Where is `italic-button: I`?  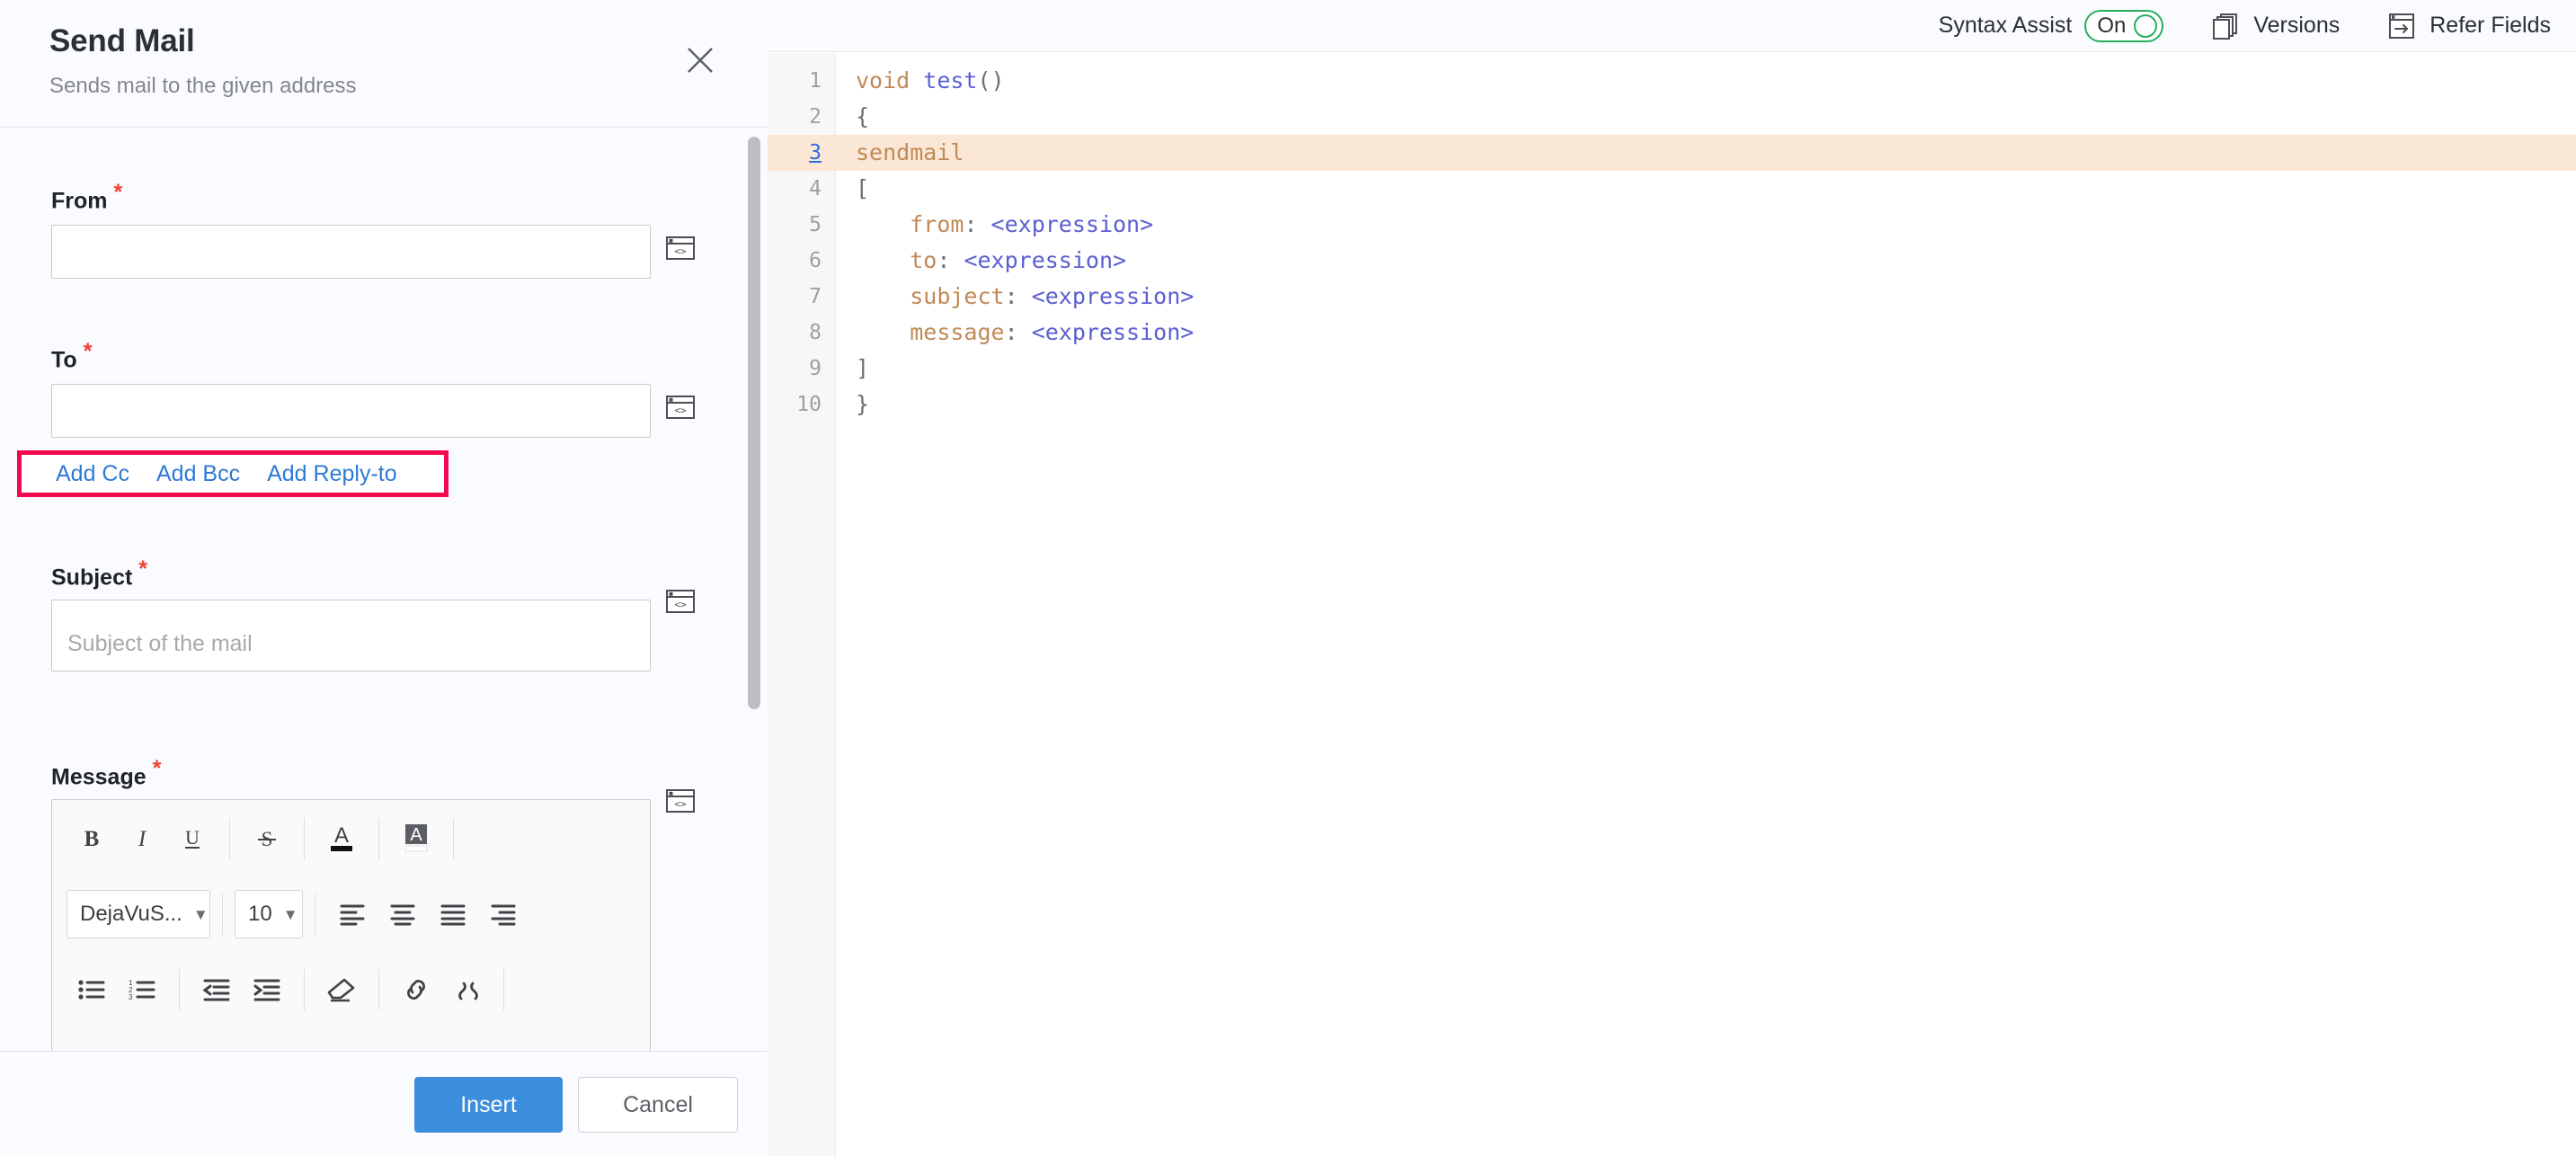
italic-button: I is located at coordinates (142, 839).